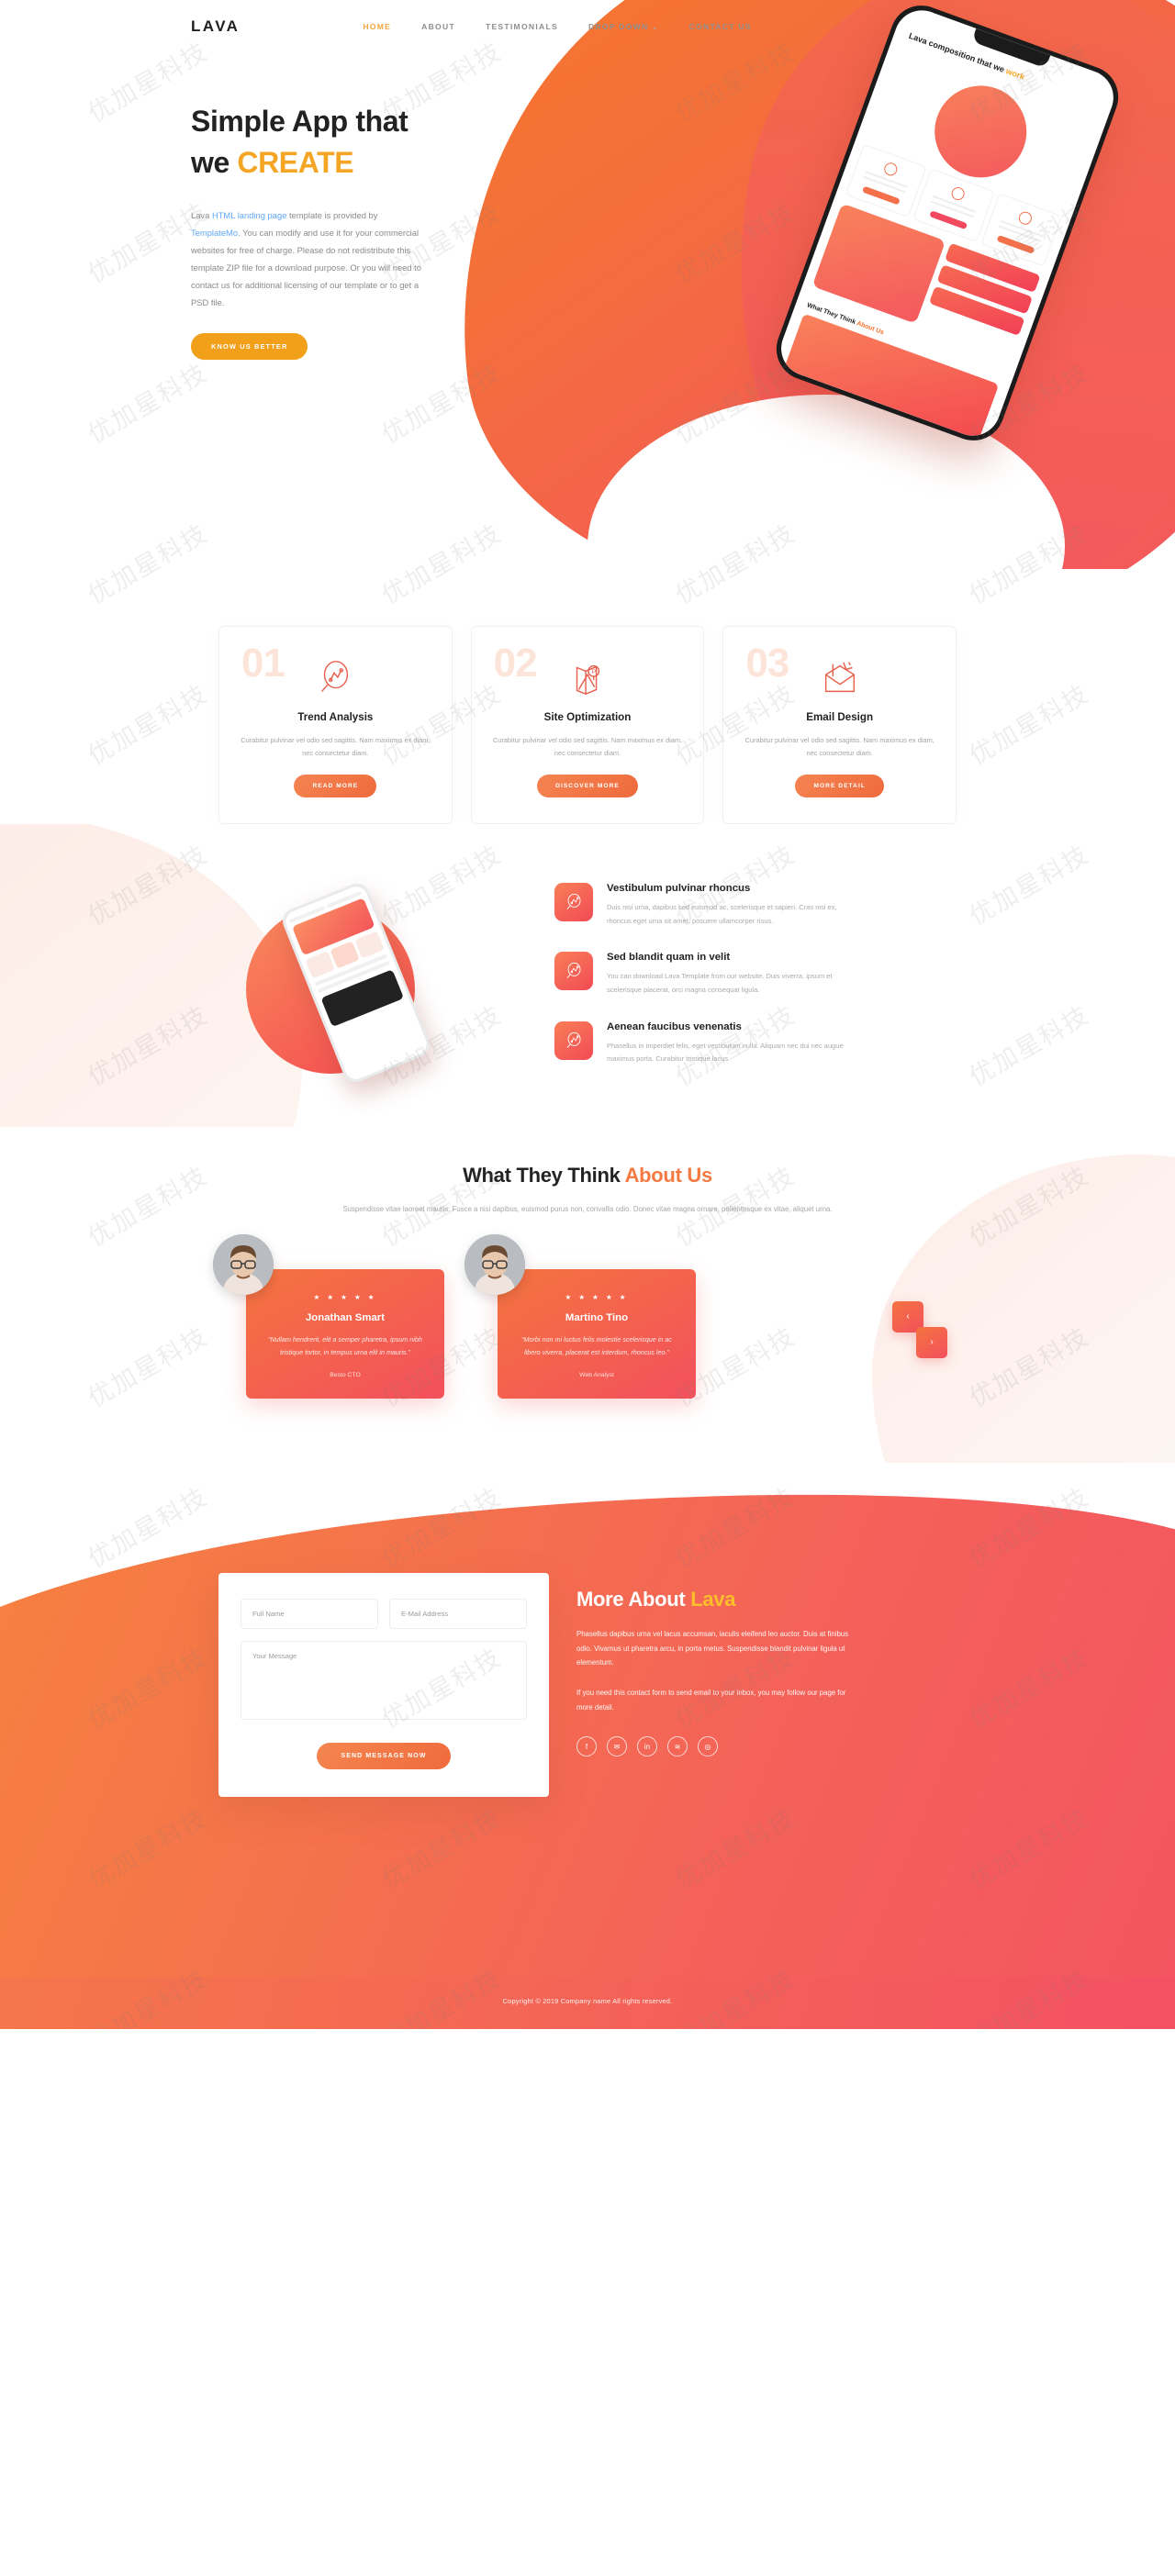 The width and height of the screenshot is (1175, 2576). Describe the element at coordinates (586, 1746) in the screenshot. I see `facebook-icon: f` at that location.